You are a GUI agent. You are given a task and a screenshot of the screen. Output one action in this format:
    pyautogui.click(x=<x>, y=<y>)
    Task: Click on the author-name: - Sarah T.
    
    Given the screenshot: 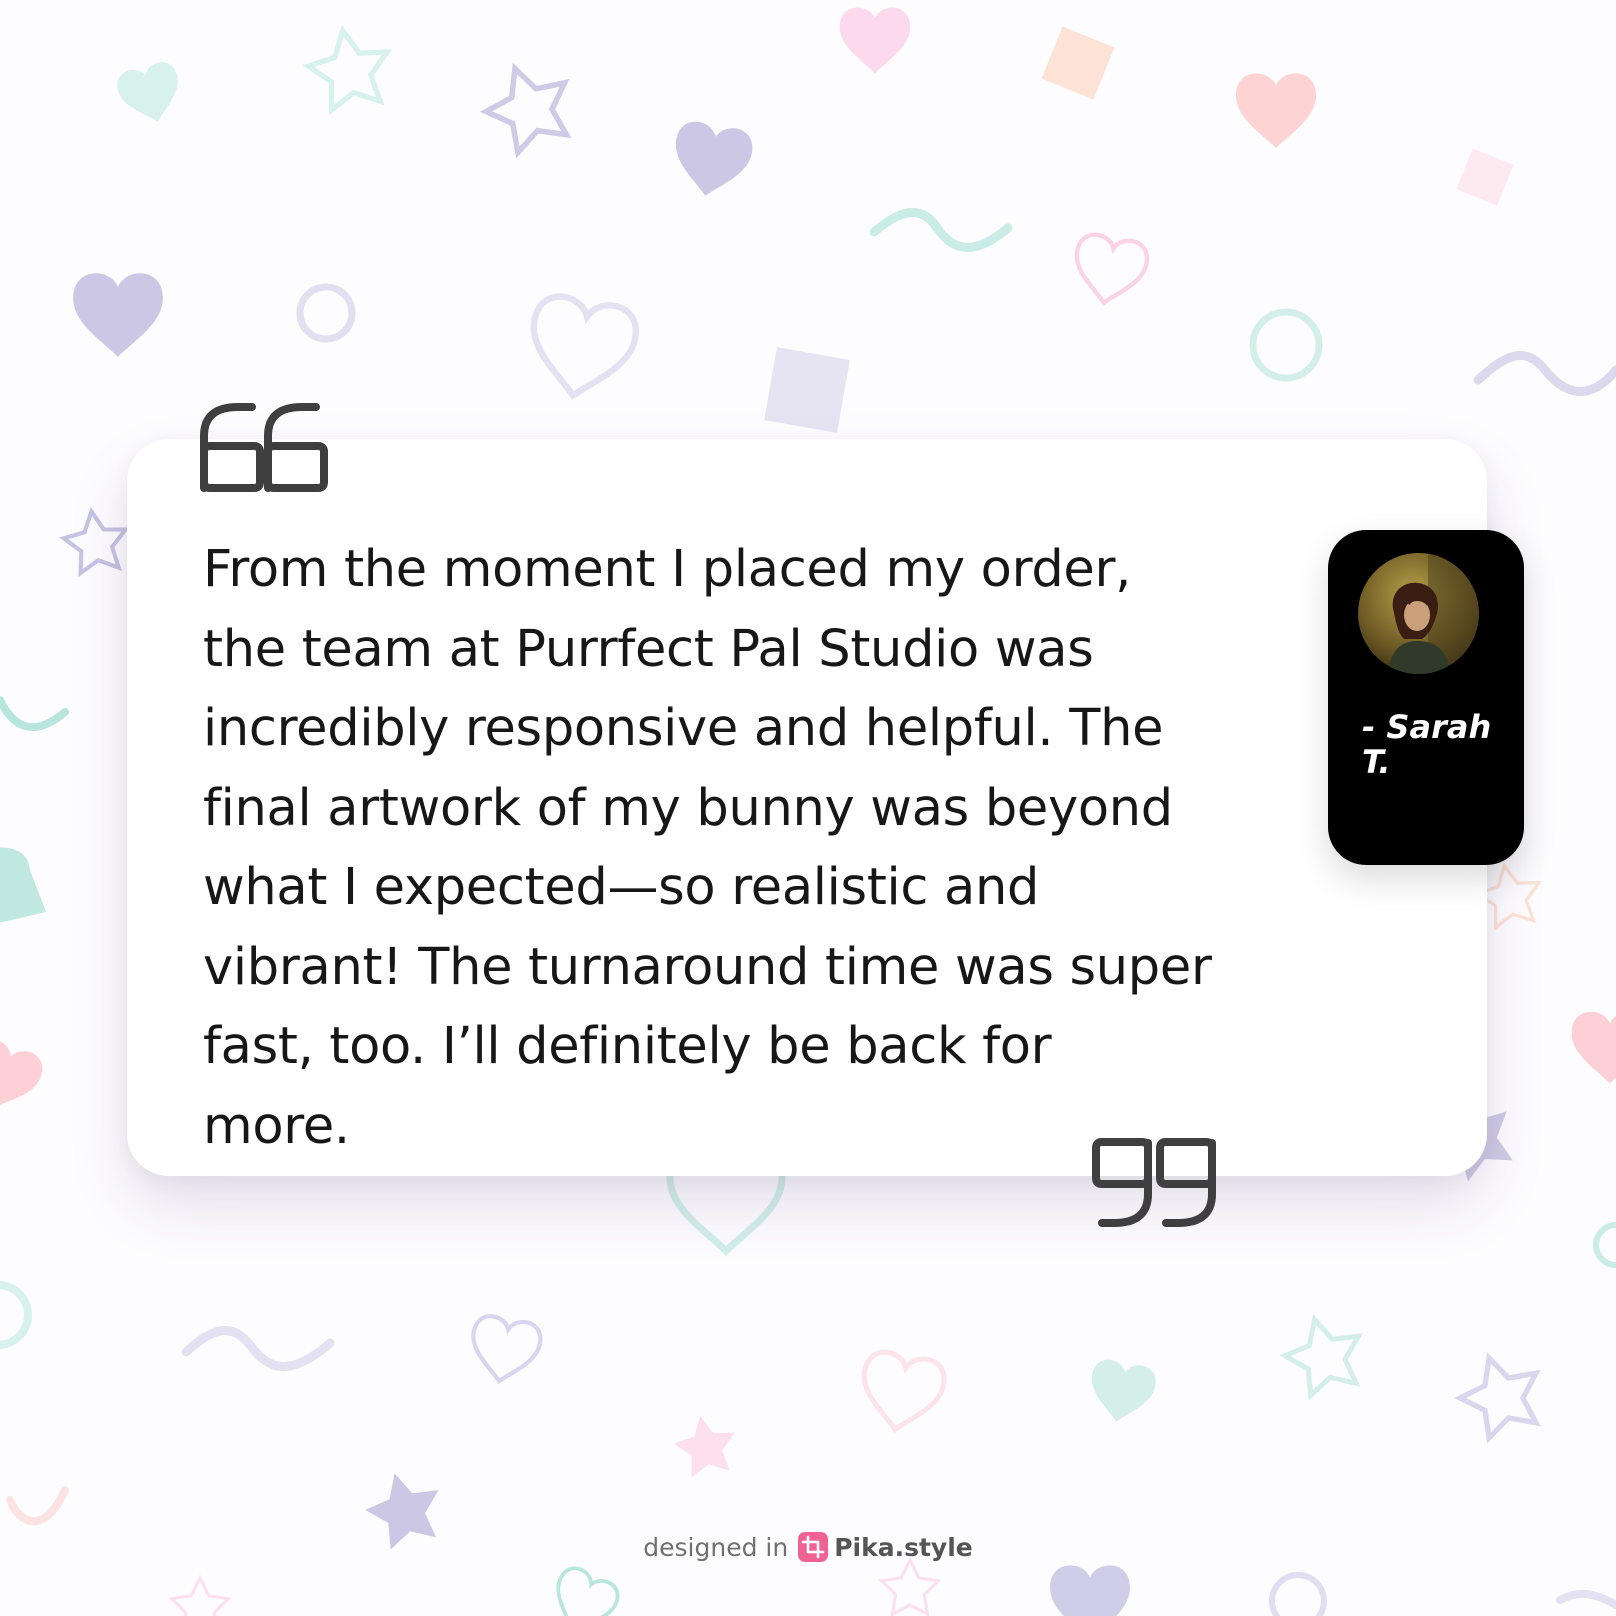 What is the action you would take?
    pyautogui.click(x=1427, y=744)
    